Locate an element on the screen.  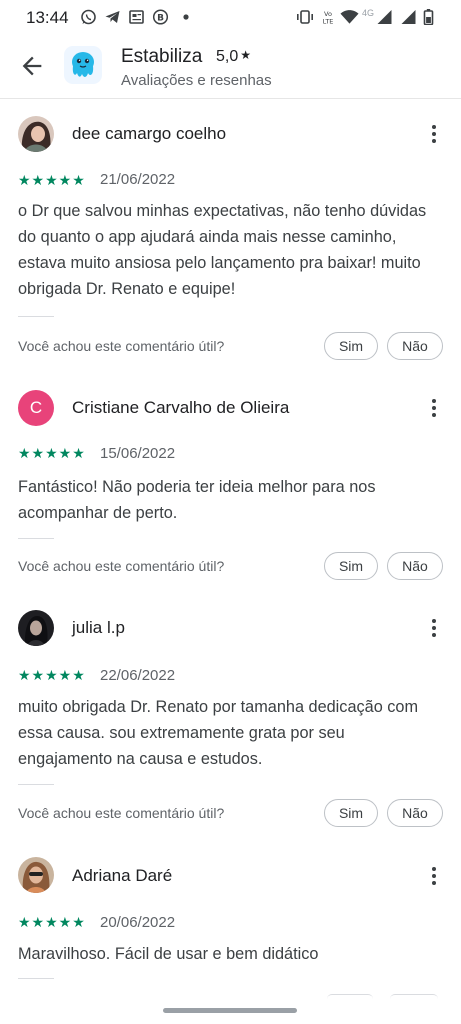
reviewer-name: julia l.p is located at coordinates (98, 627).